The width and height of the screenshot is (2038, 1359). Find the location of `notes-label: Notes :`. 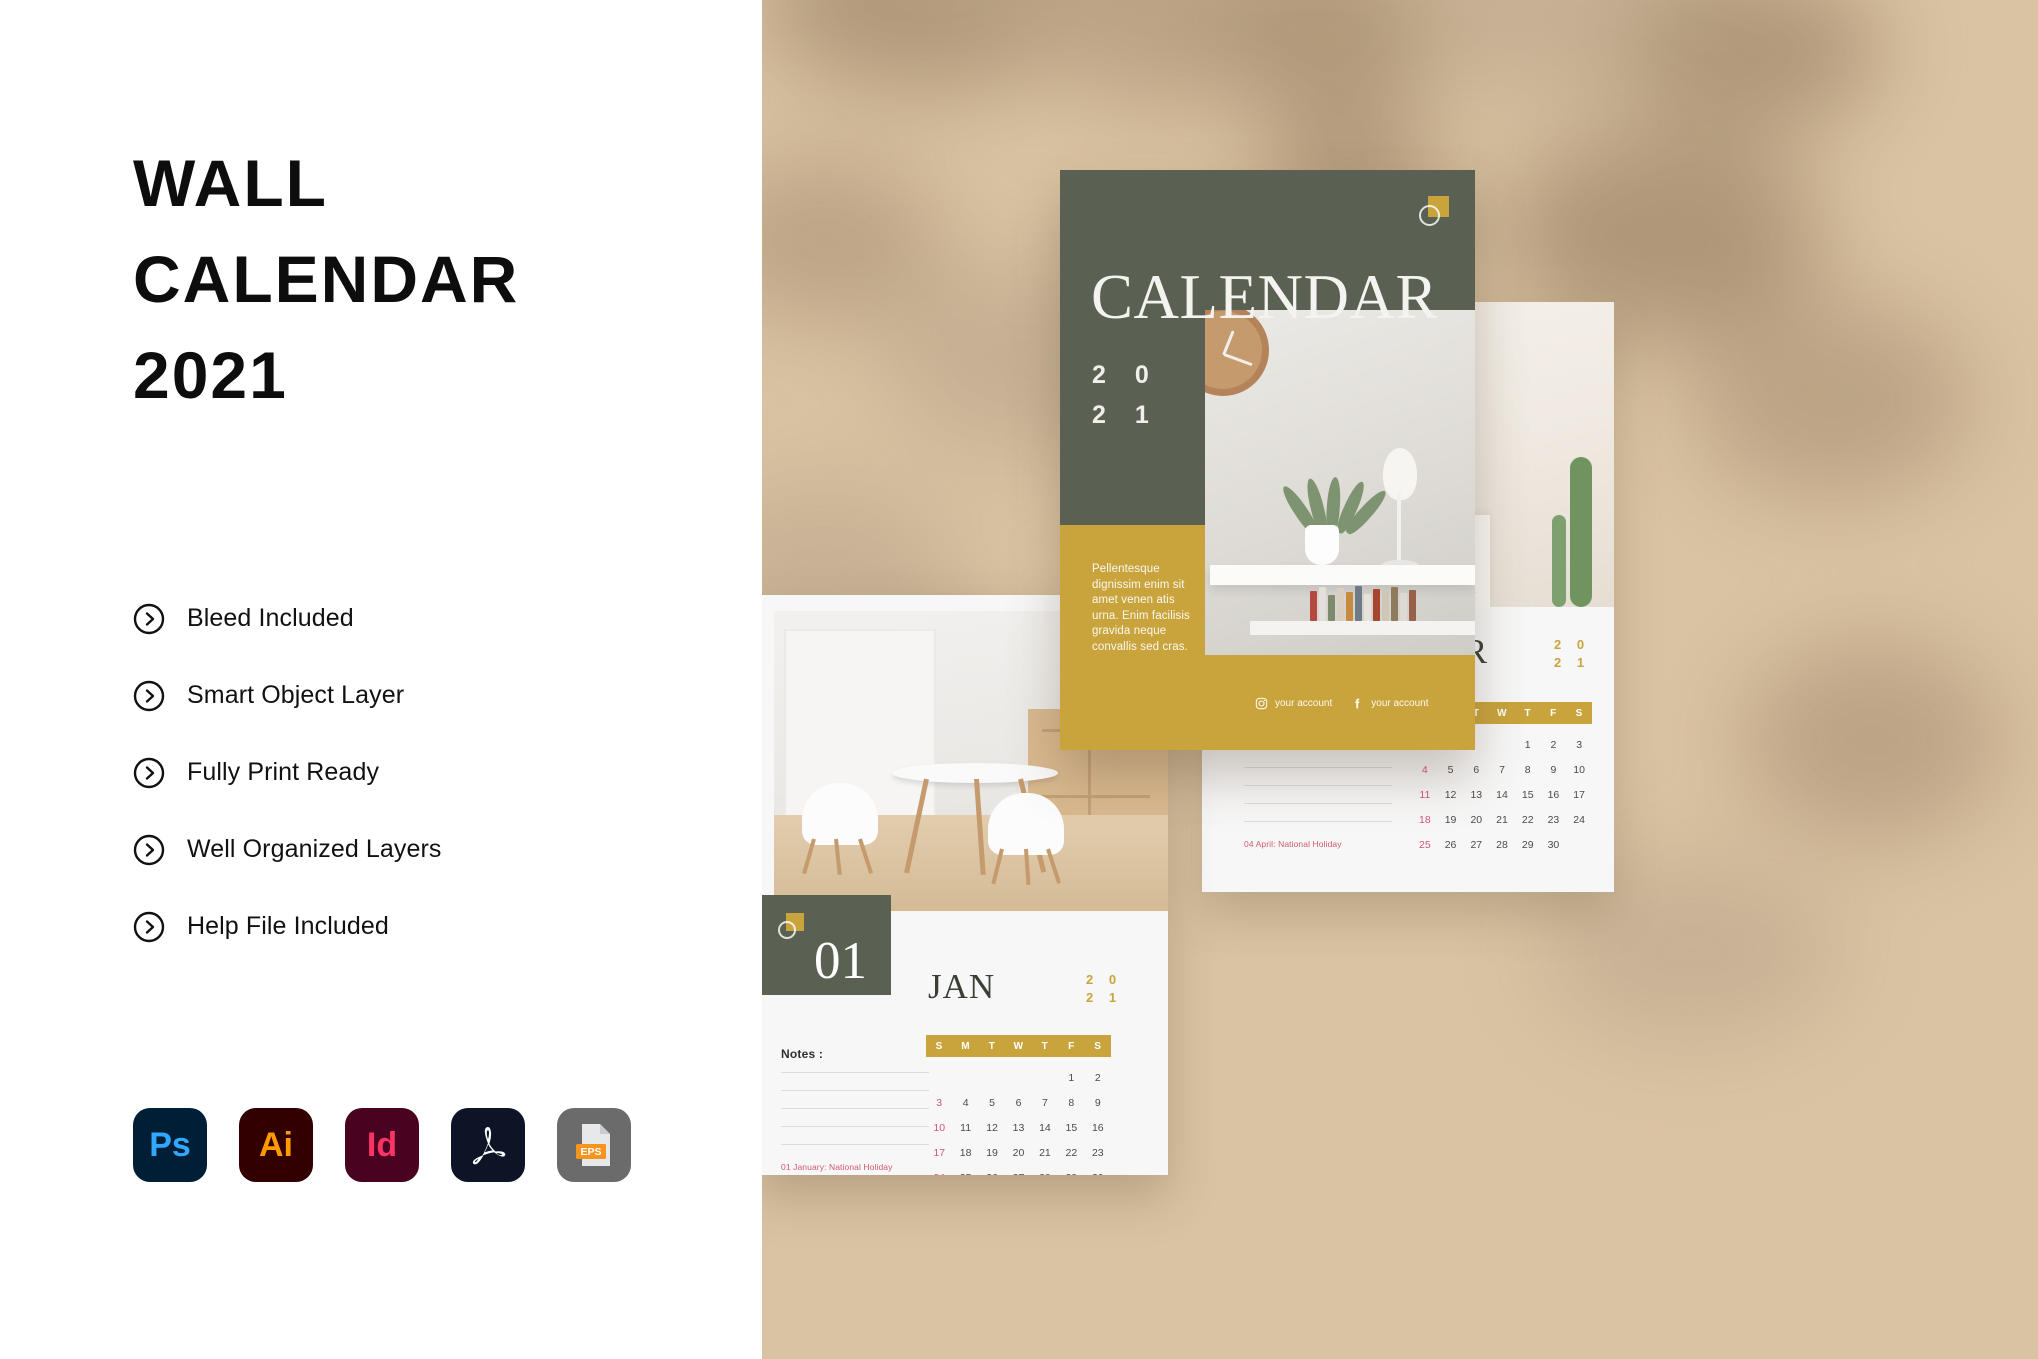

notes-label: Notes : is located at coordinates (802, 1054).